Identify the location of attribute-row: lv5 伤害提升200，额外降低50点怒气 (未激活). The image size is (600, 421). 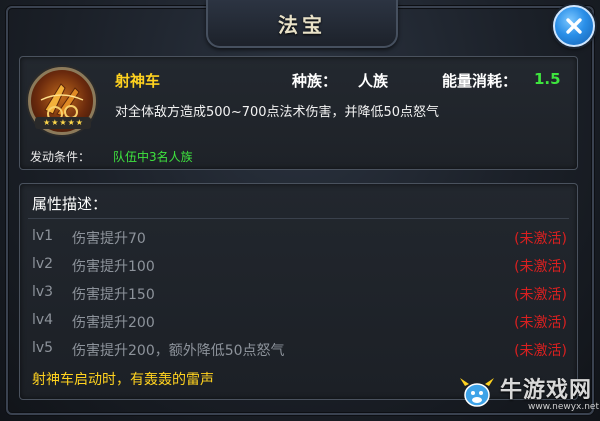
(299, 351).